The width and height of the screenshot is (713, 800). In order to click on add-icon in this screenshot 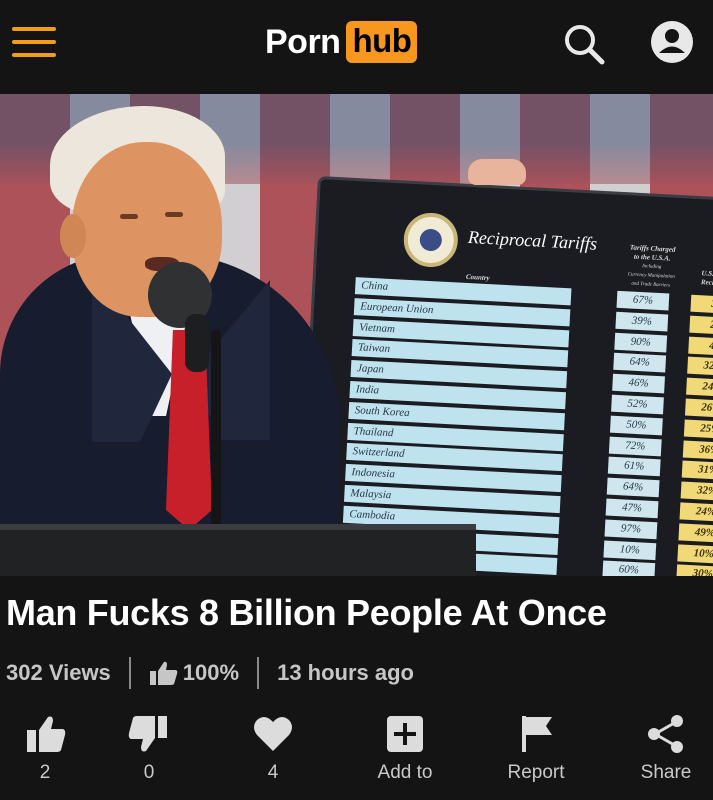, I will do `click(405, 734)`.